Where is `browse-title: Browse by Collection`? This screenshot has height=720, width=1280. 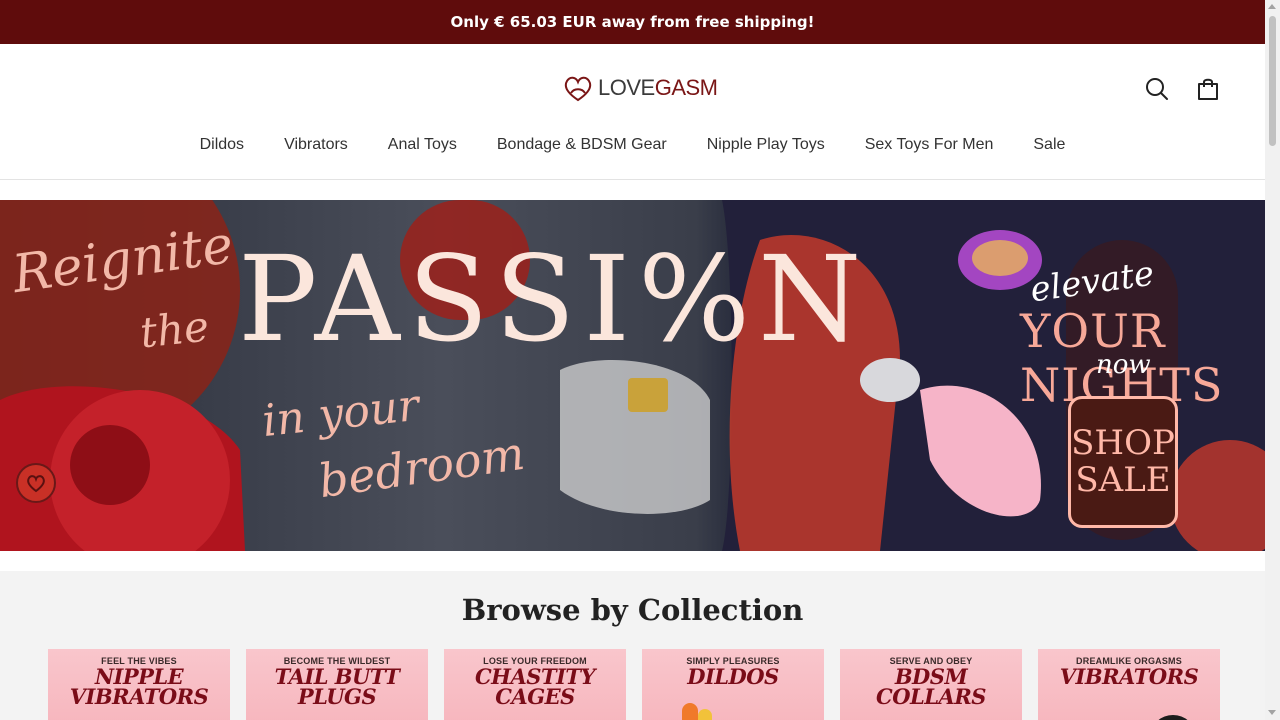 browse-title: Browse by Collection is located at coordinates (632, 610).